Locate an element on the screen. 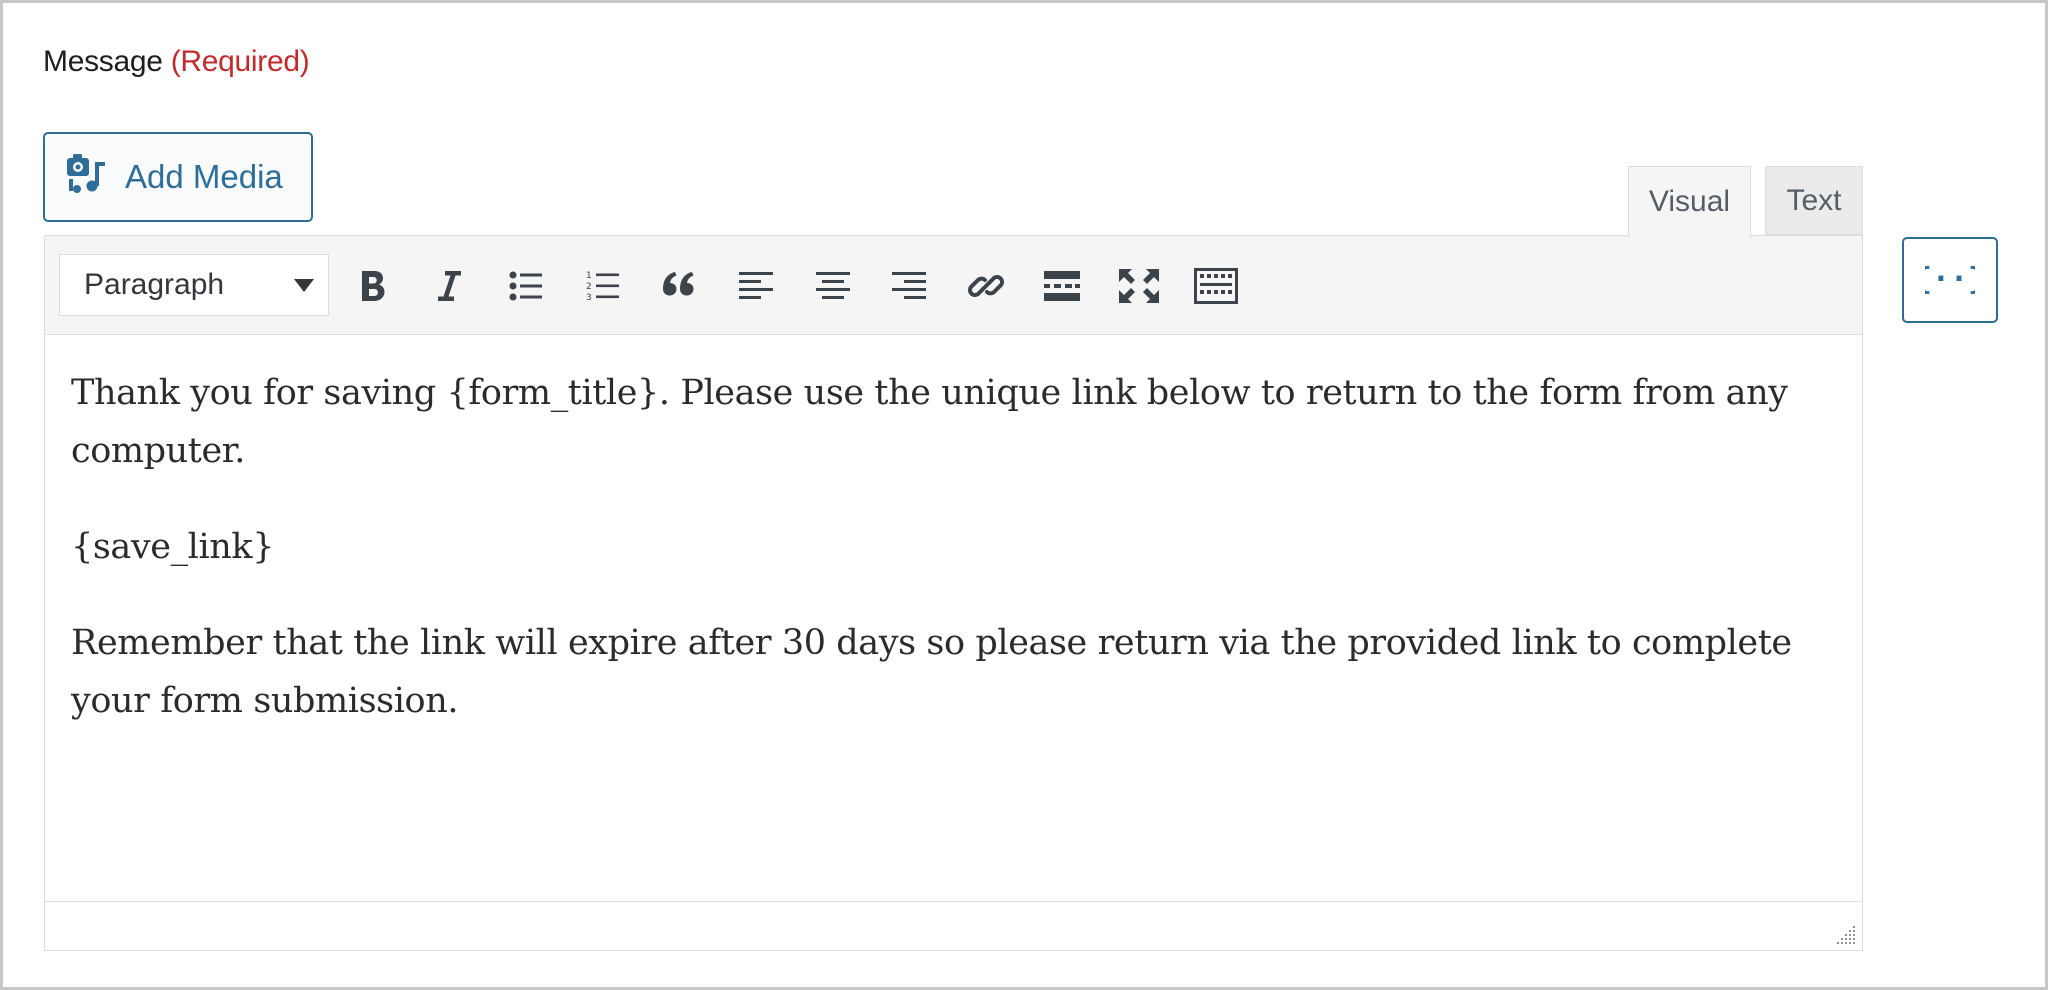 Image resolution: width=2048 pixels, height=990 pixels. align-right-icon is located at coordinates (909, 285).